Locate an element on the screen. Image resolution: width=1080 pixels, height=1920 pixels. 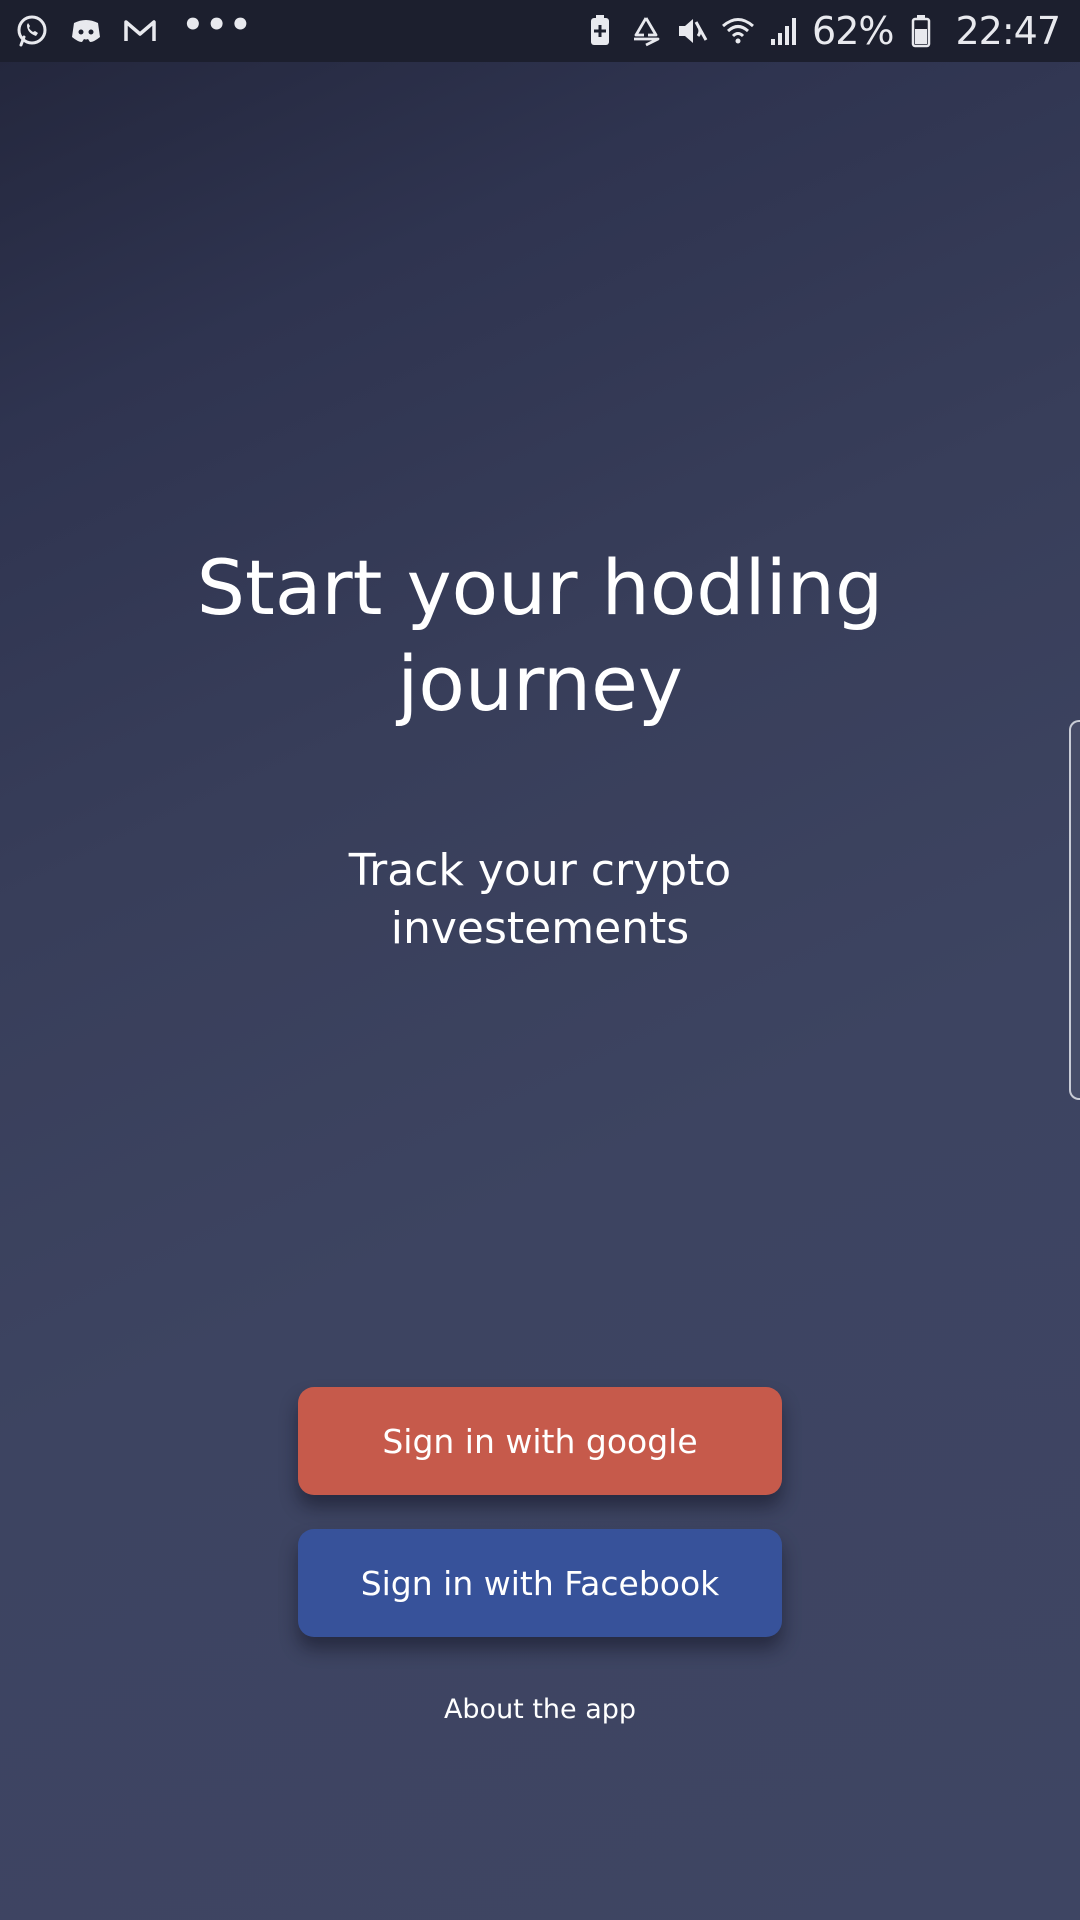
discord-icon is located at coordinates (86, 31).